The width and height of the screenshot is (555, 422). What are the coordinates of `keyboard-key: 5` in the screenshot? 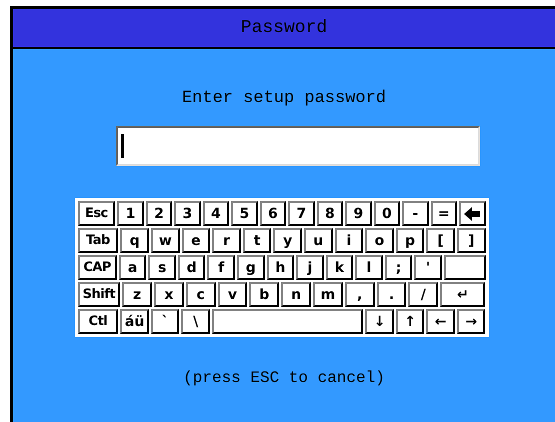 It's located at (244, 213).